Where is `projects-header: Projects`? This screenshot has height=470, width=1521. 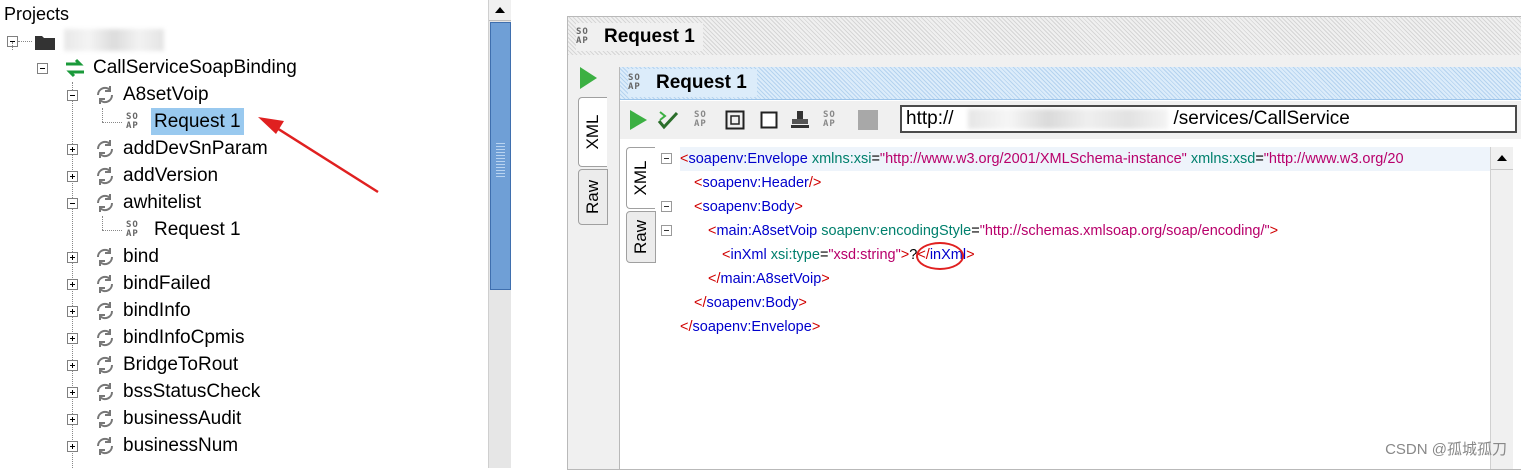 projects-header: Projects is located at coordinates (37, 14).